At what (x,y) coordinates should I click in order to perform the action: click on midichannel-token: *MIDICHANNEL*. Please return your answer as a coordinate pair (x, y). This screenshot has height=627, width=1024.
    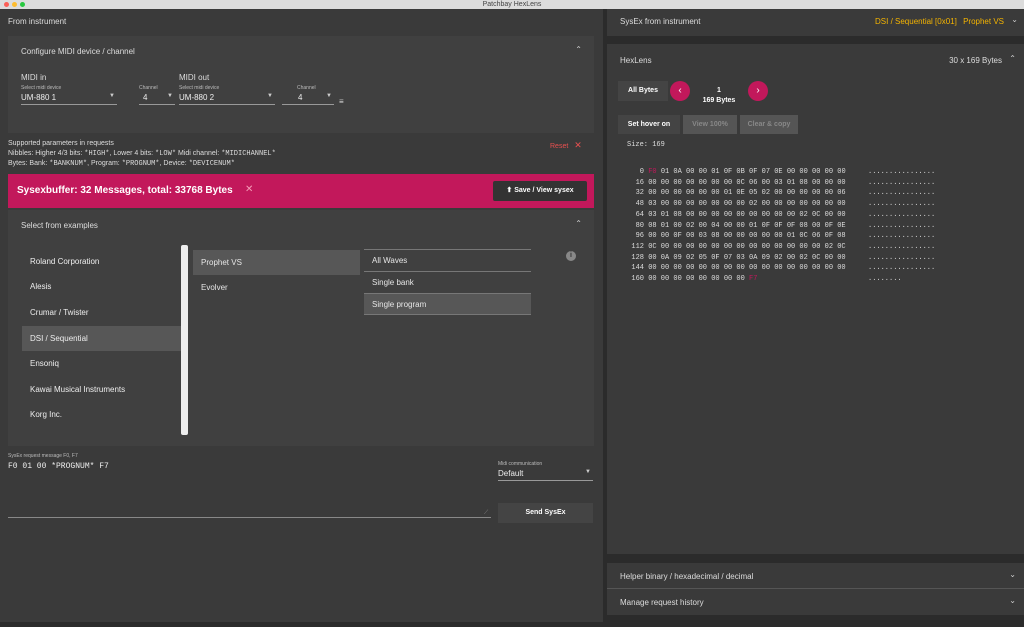
    Looking at the image, I should click on (248, 154).